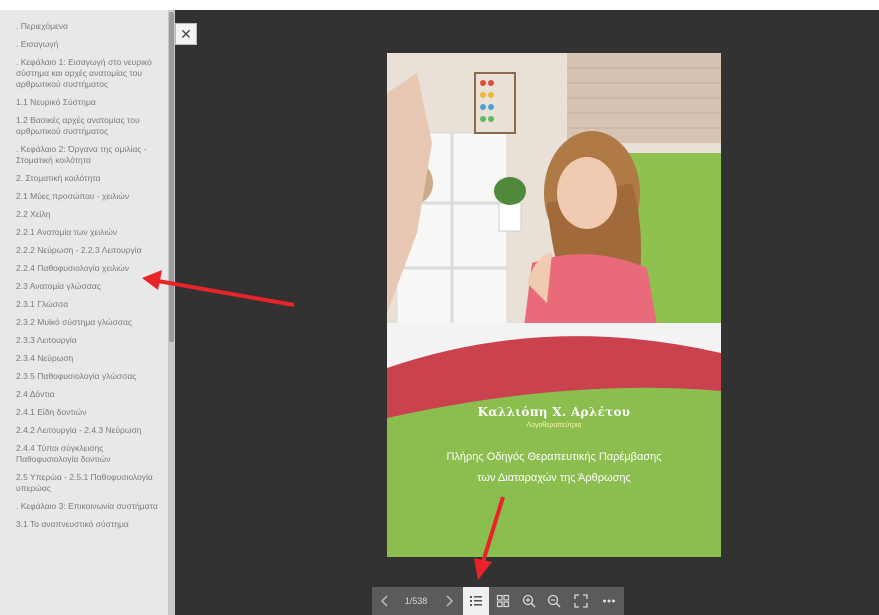 Image resolution: width=879 pixels, height=615 pixels. I want to click on toc-item: 2.2 Χείλη, so click(84, 215).